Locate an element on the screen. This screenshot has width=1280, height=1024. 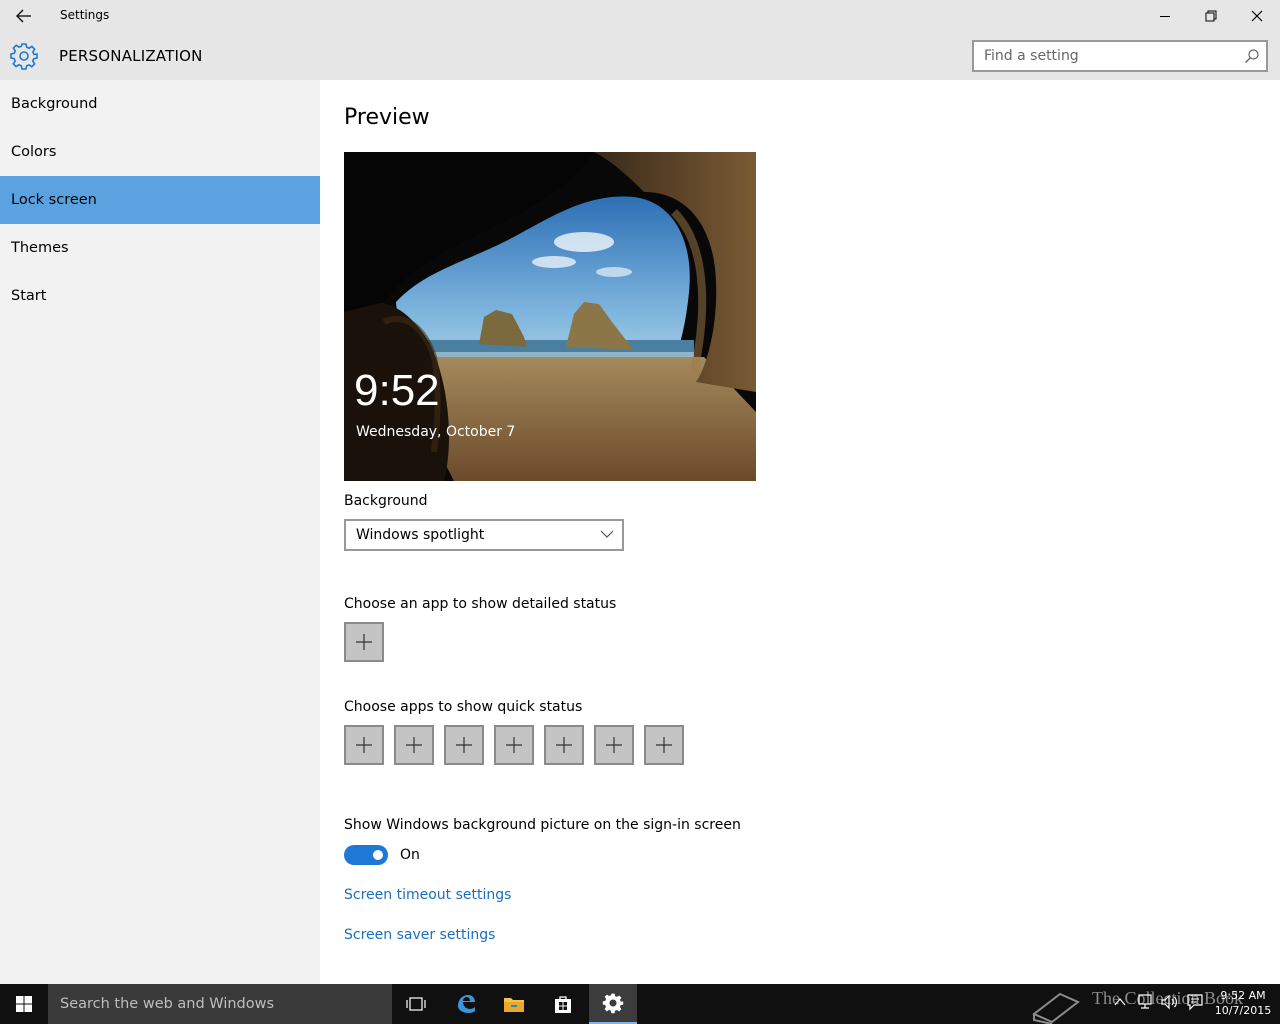
quick-status-label: Choose apps to show quick status is located at coordinates (463, 707).